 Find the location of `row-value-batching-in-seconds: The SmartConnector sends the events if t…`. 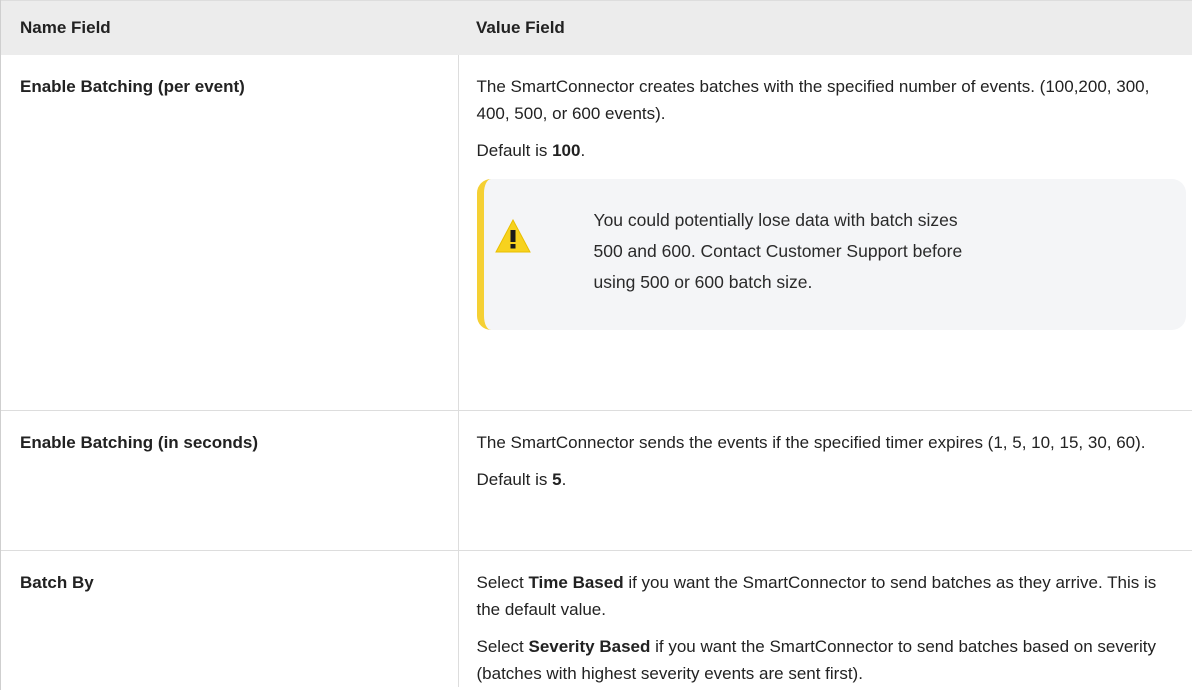

row-value-batching-in-seconds: The SmartConnector sends the events if t… is located at coordinates (824, 479).